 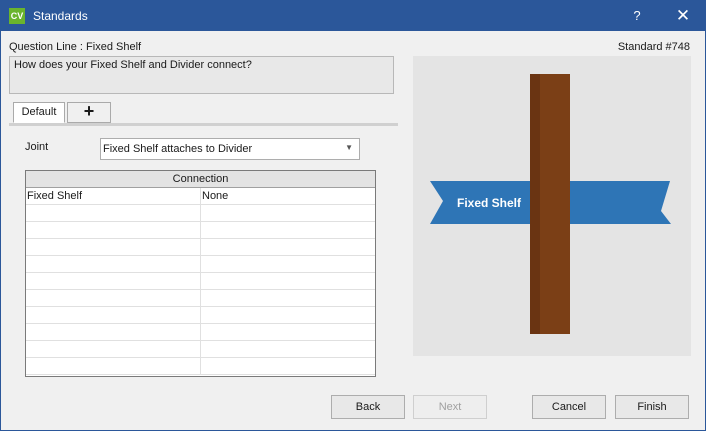 What do you see at coordinates (353, 16) in the screenshot?
I see `title-bar: CV Standards ? ✕` at bounding box center [353, 16].